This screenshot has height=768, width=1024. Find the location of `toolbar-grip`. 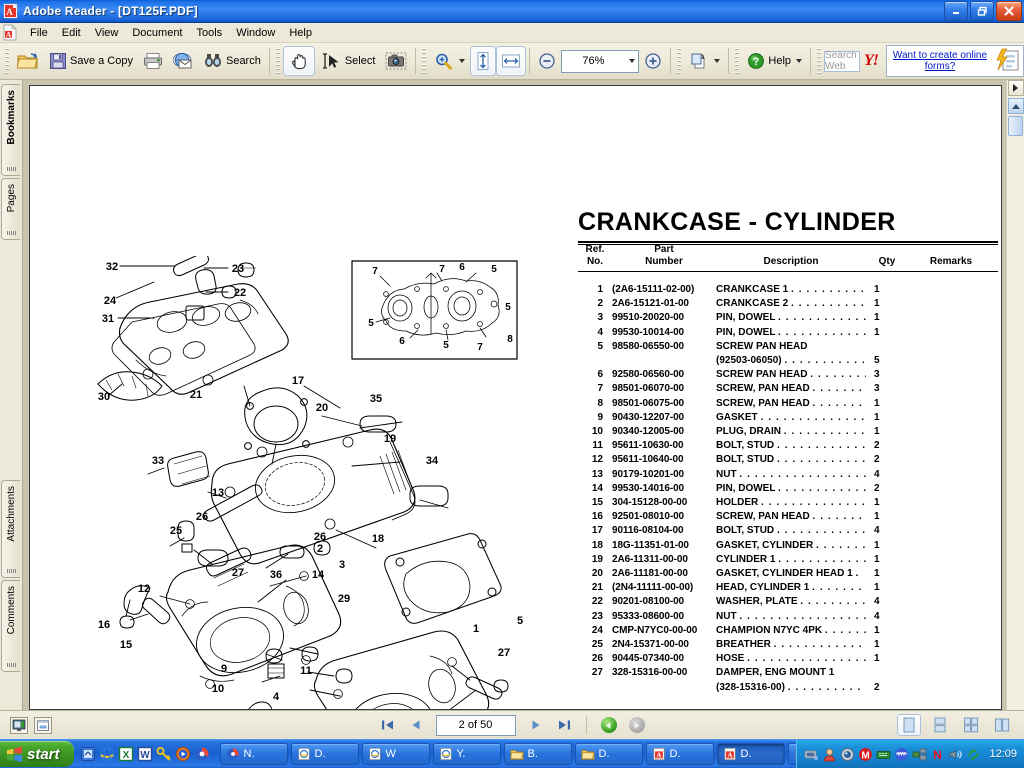

toolbar-grip is located at coordinates (7, 61).